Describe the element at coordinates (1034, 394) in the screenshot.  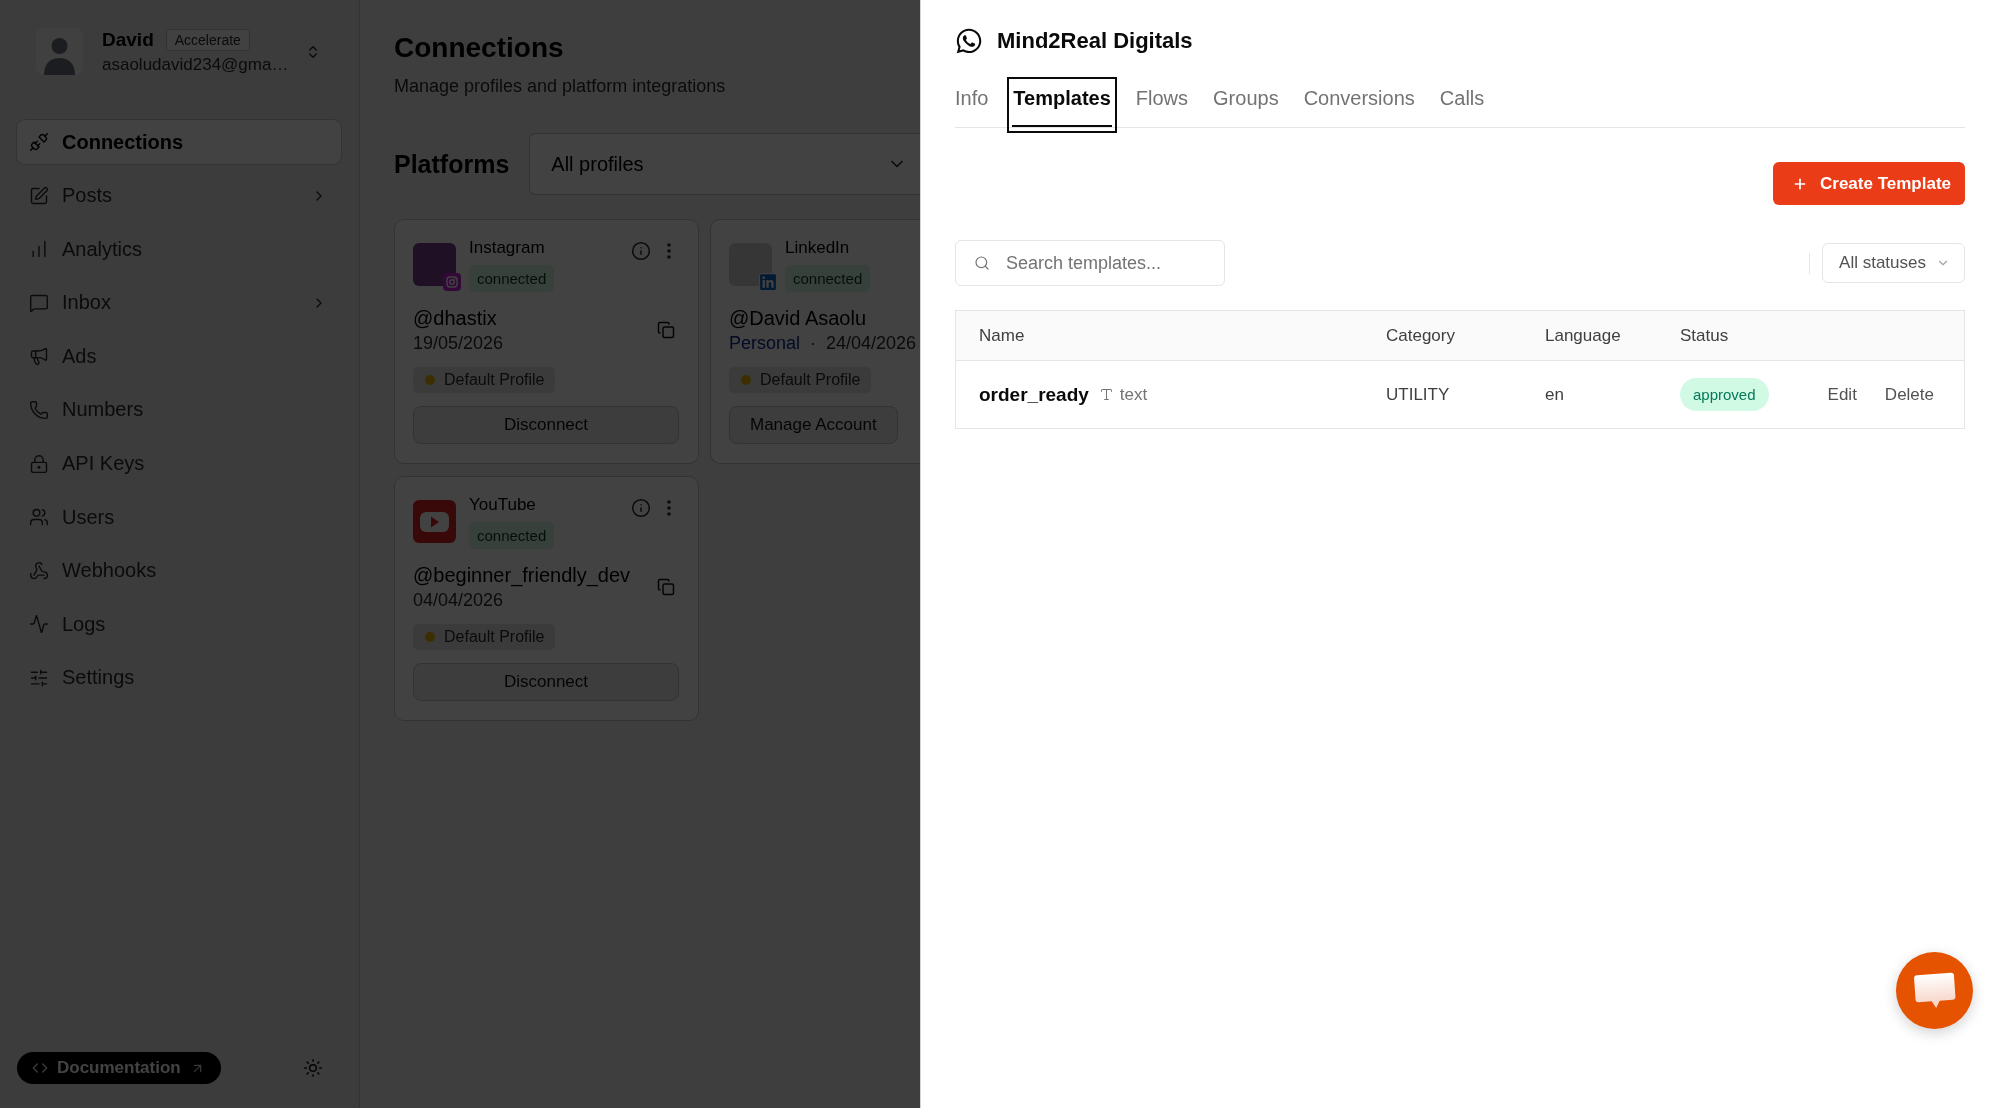
I see `template-name: order_ready` at that location.